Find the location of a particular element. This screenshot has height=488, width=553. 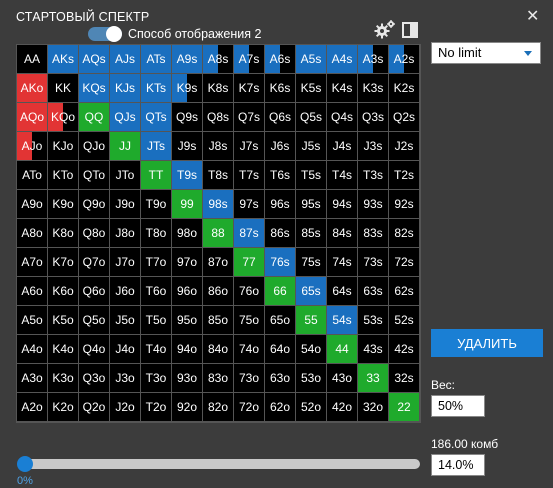

hand-cell: K4o is located at coordinates (63, 349).